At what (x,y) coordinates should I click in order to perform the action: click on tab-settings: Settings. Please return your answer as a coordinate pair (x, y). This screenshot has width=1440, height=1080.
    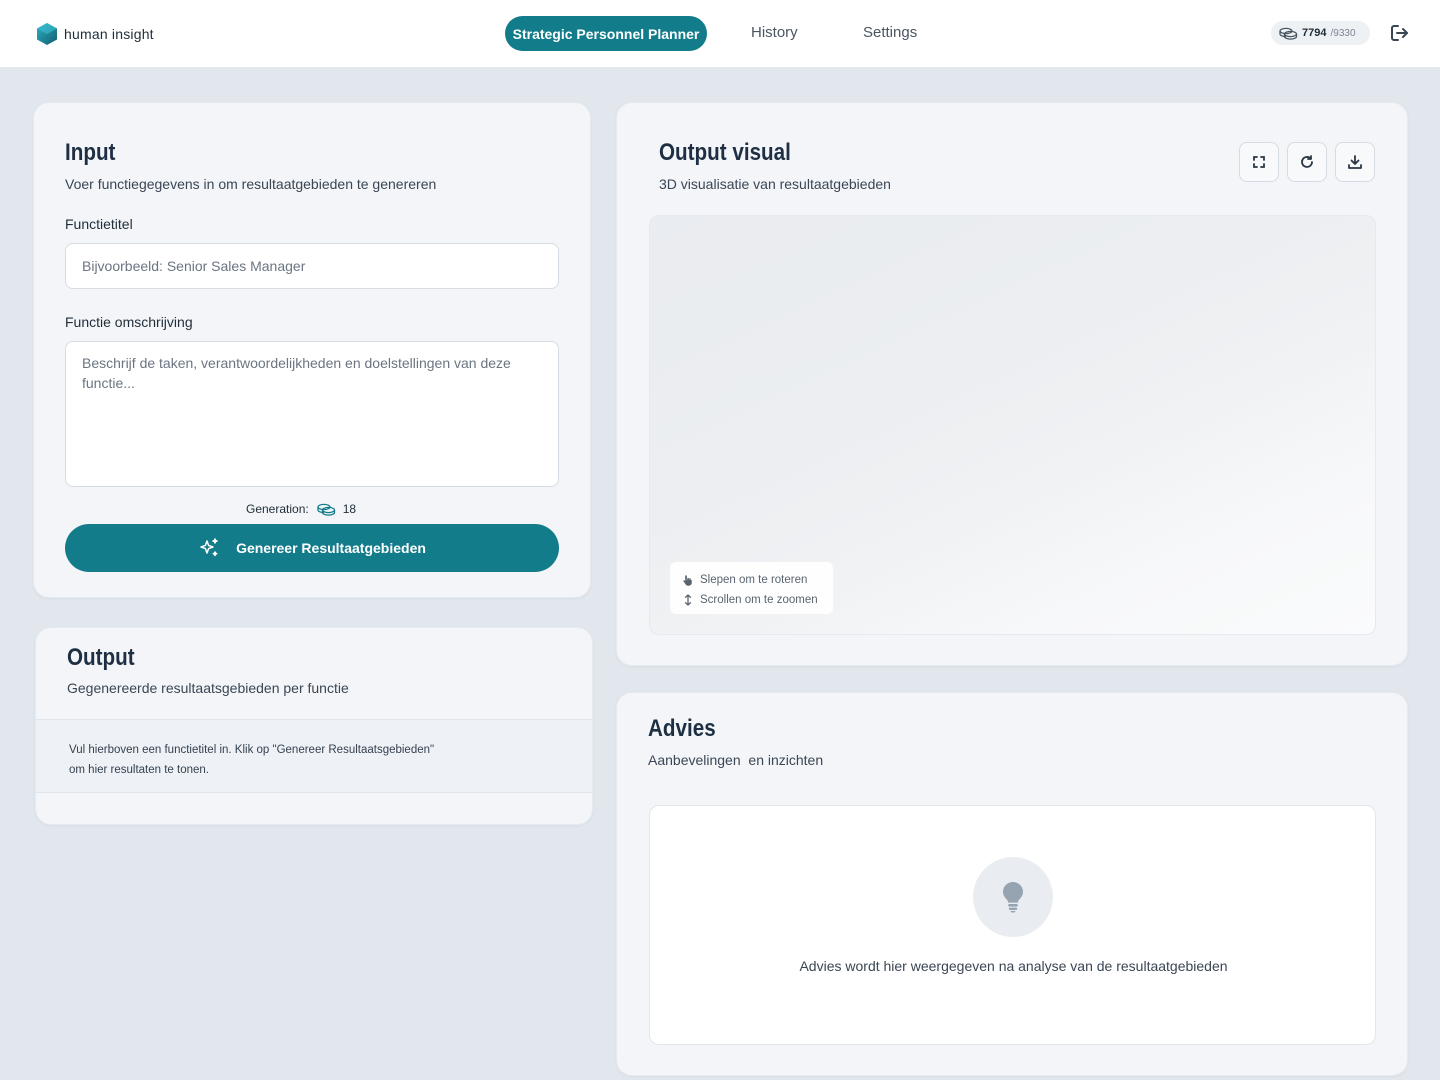
    Looking at the image, I should click on (890, 32).